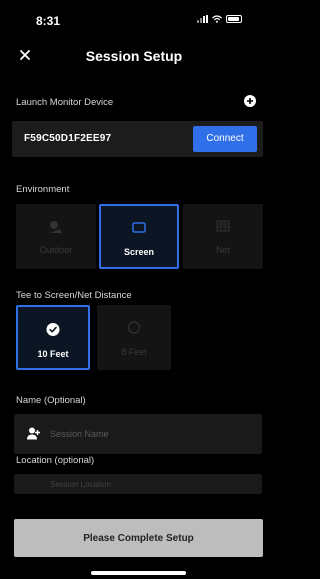 The image size is (320, 579). I want to click on distance-option-8-feet: 8 Feet, so click(134, 337).